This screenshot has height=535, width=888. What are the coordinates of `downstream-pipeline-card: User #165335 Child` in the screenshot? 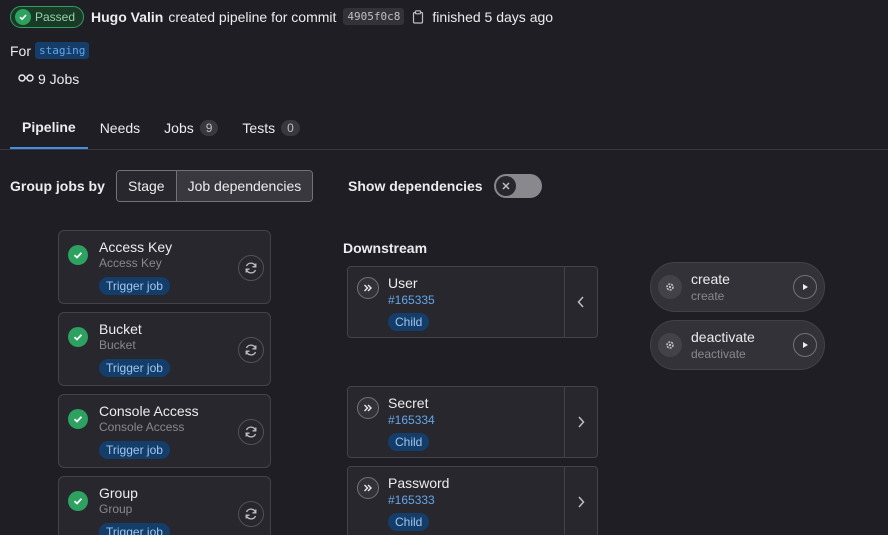 It's located at (472, 302).